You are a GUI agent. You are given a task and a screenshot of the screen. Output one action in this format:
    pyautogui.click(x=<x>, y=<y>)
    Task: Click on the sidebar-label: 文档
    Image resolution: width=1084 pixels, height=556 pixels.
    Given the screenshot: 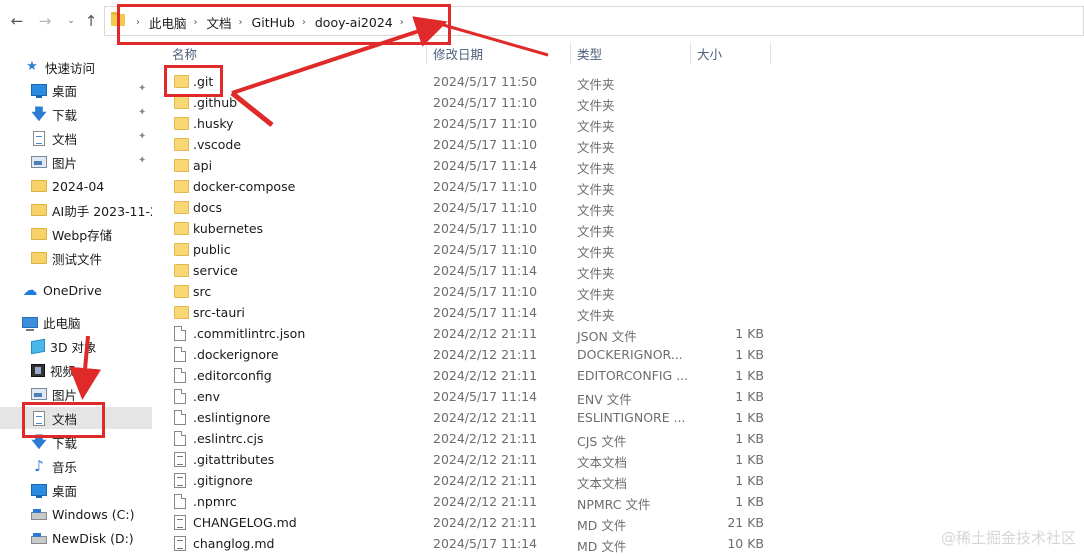 What is the action you would take?
    pyautogui.click(x=65, y=139)
    